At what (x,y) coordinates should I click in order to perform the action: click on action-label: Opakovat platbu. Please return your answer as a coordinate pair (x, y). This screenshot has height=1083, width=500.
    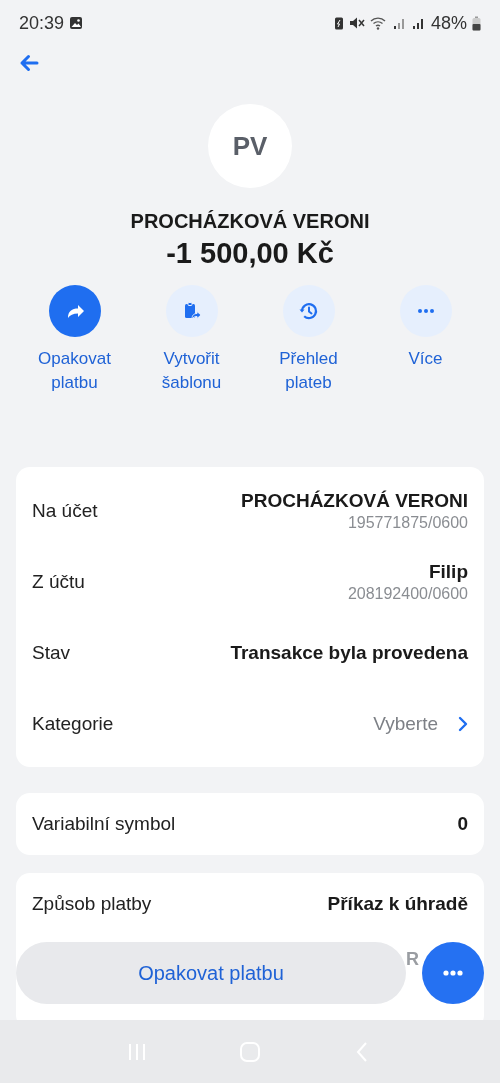
    Looking at the image, I should click on (74, 371).